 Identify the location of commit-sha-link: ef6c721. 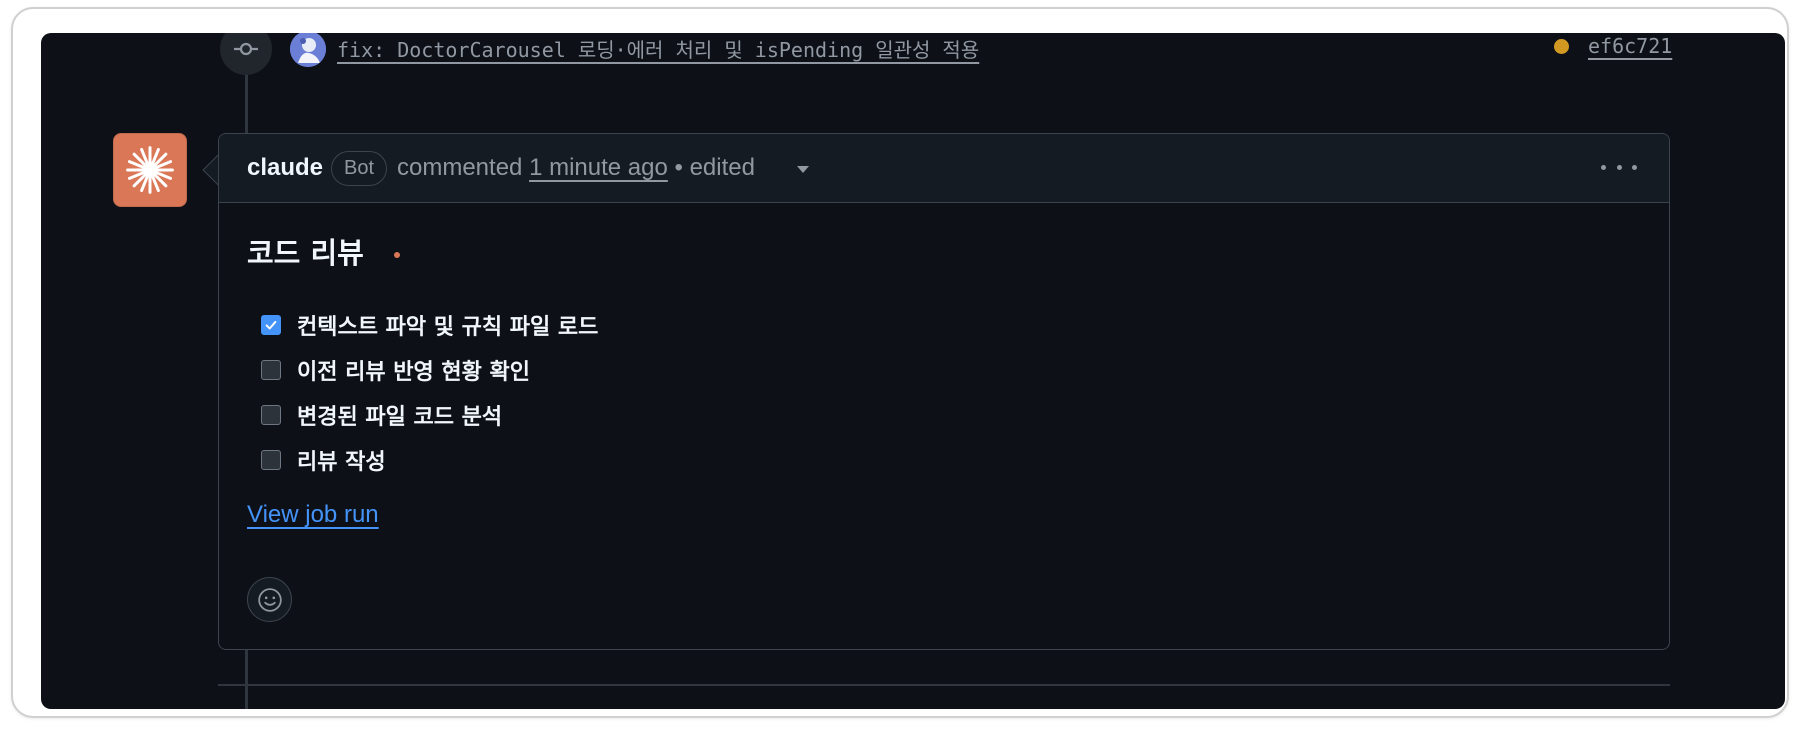
(1630, 46).